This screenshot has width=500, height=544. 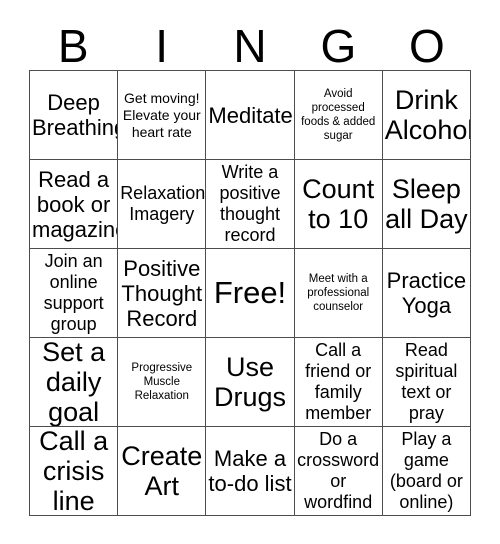 I want to click on bingo-cell-label: Progressive Muscle Relaxation, so click(x=162, y=382).